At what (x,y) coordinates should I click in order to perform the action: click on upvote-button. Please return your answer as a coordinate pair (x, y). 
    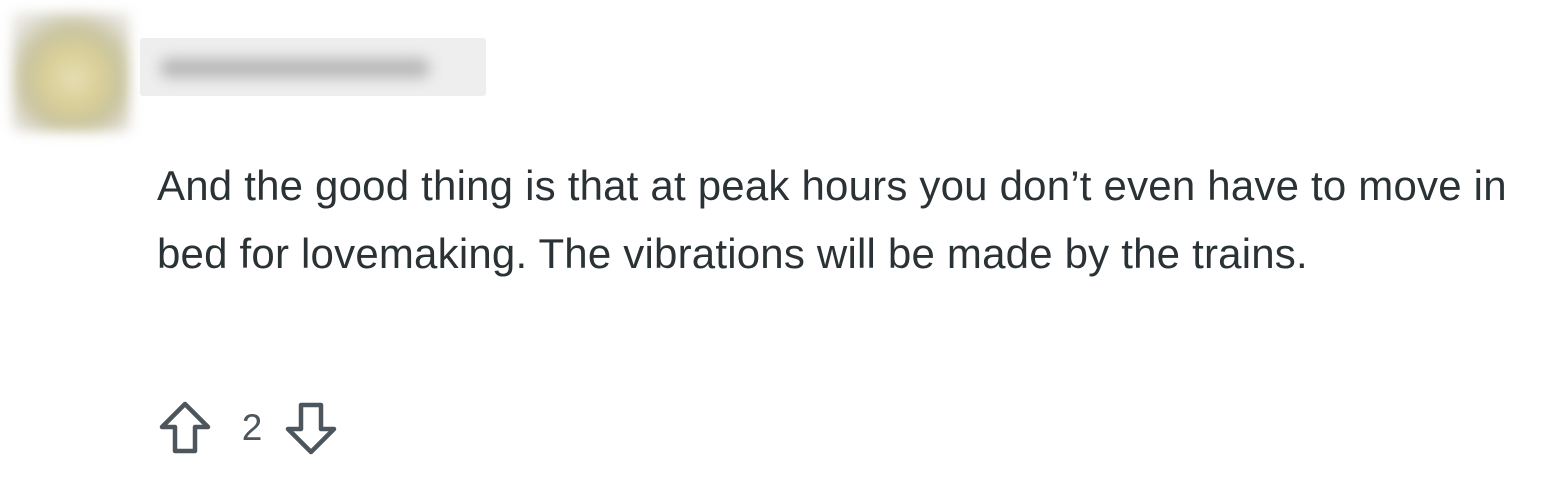
    Looking at the image, I should click on (185, 428).